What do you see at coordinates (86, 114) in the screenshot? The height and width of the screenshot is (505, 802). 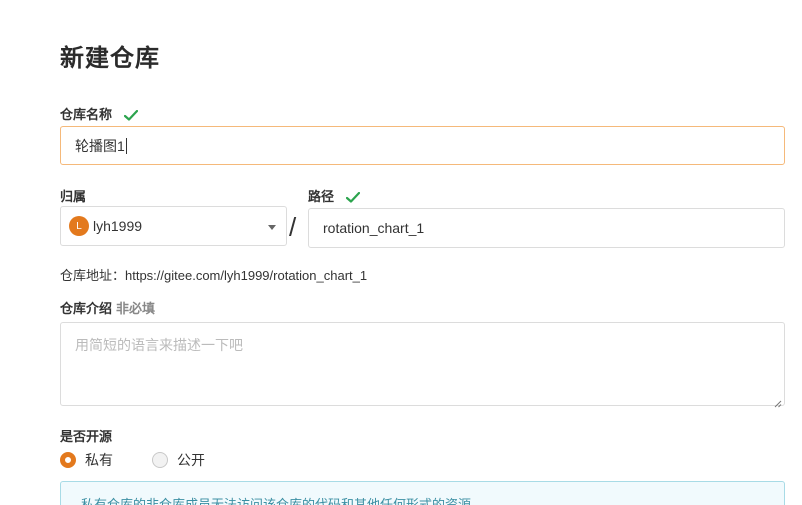 I see `repo-name-label: 仓库名称` at bounding box center [86, 114].